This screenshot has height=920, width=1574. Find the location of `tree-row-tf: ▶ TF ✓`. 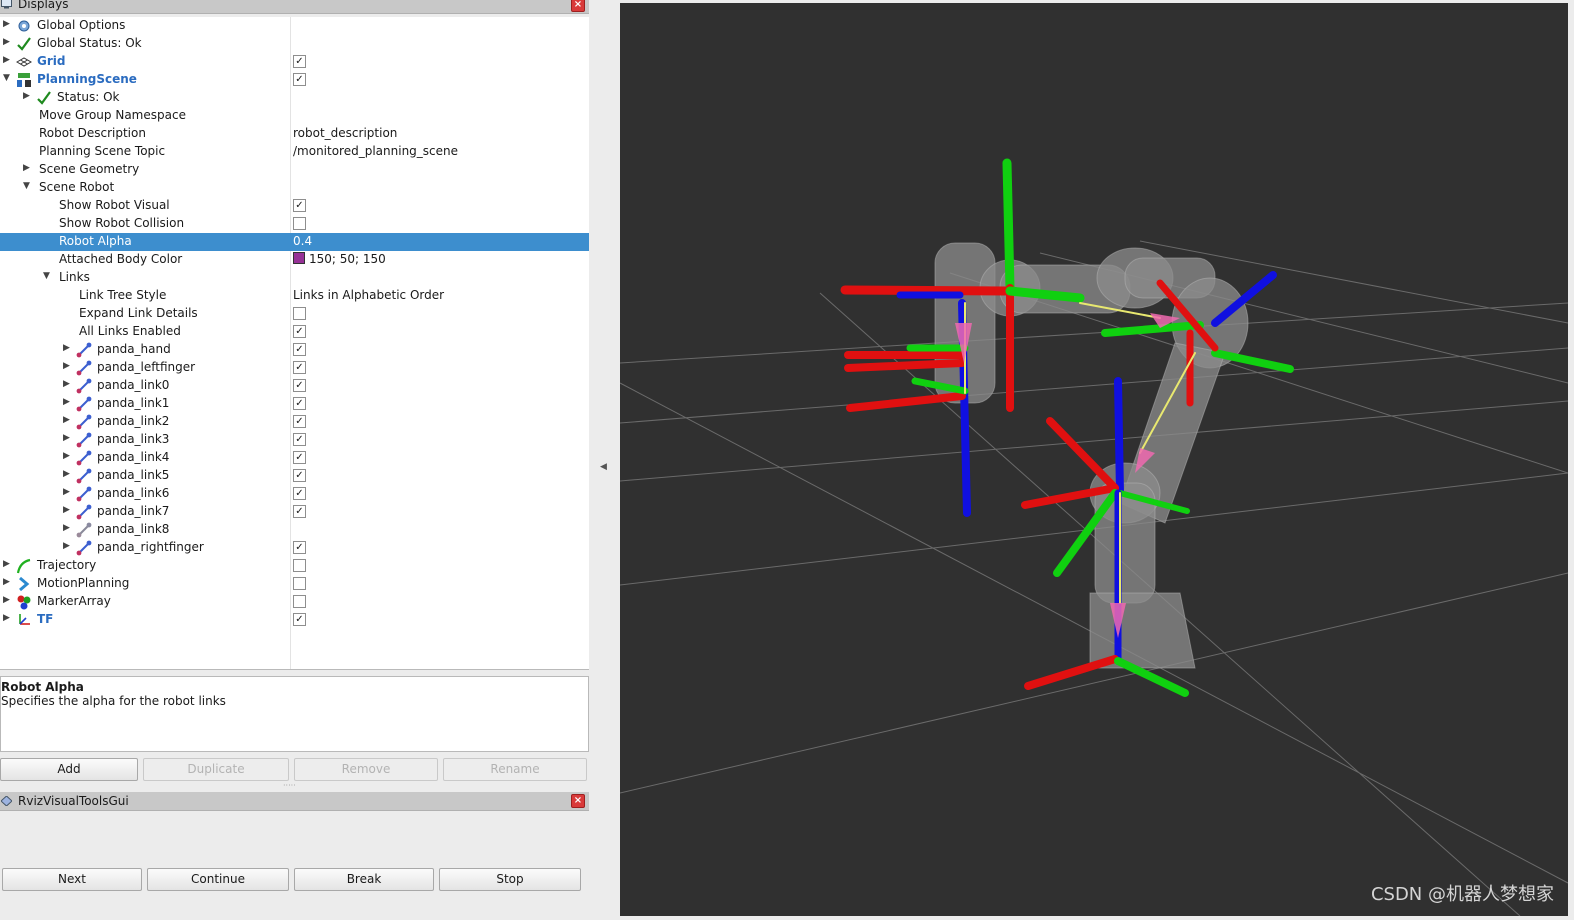

tree-row-tf: ▶ TF ✓ is located at coordinates (294, 620).